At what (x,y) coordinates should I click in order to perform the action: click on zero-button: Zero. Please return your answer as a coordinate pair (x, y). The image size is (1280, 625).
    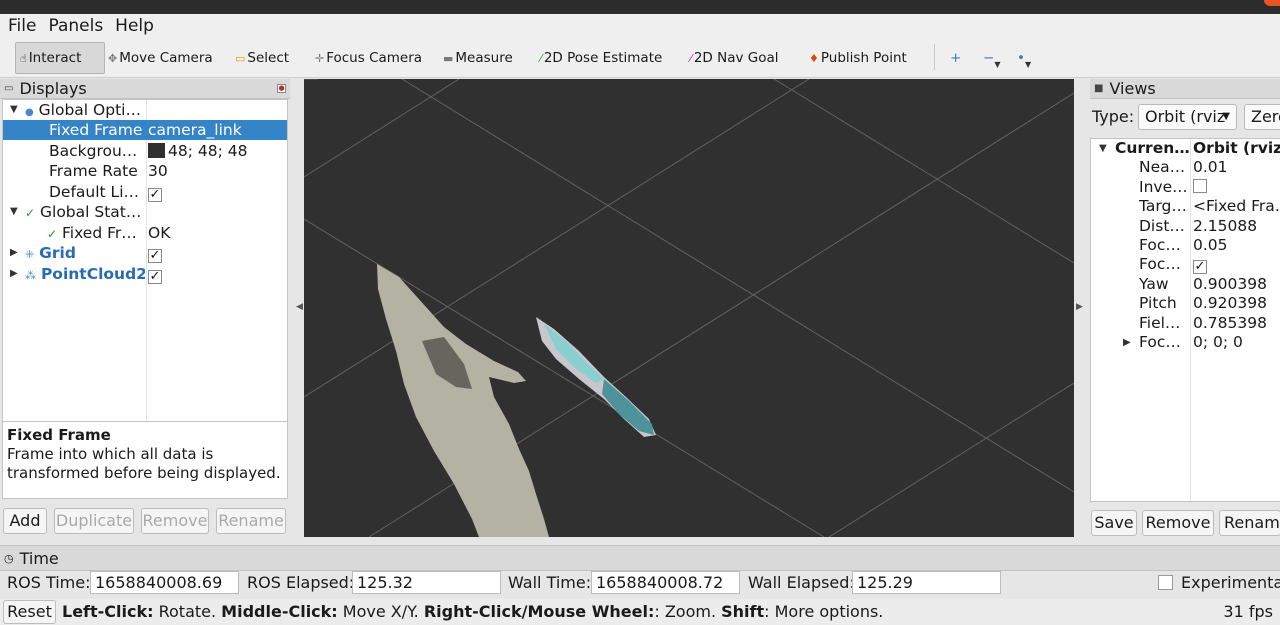
    Looking at the image, I should click on (1262, 117).